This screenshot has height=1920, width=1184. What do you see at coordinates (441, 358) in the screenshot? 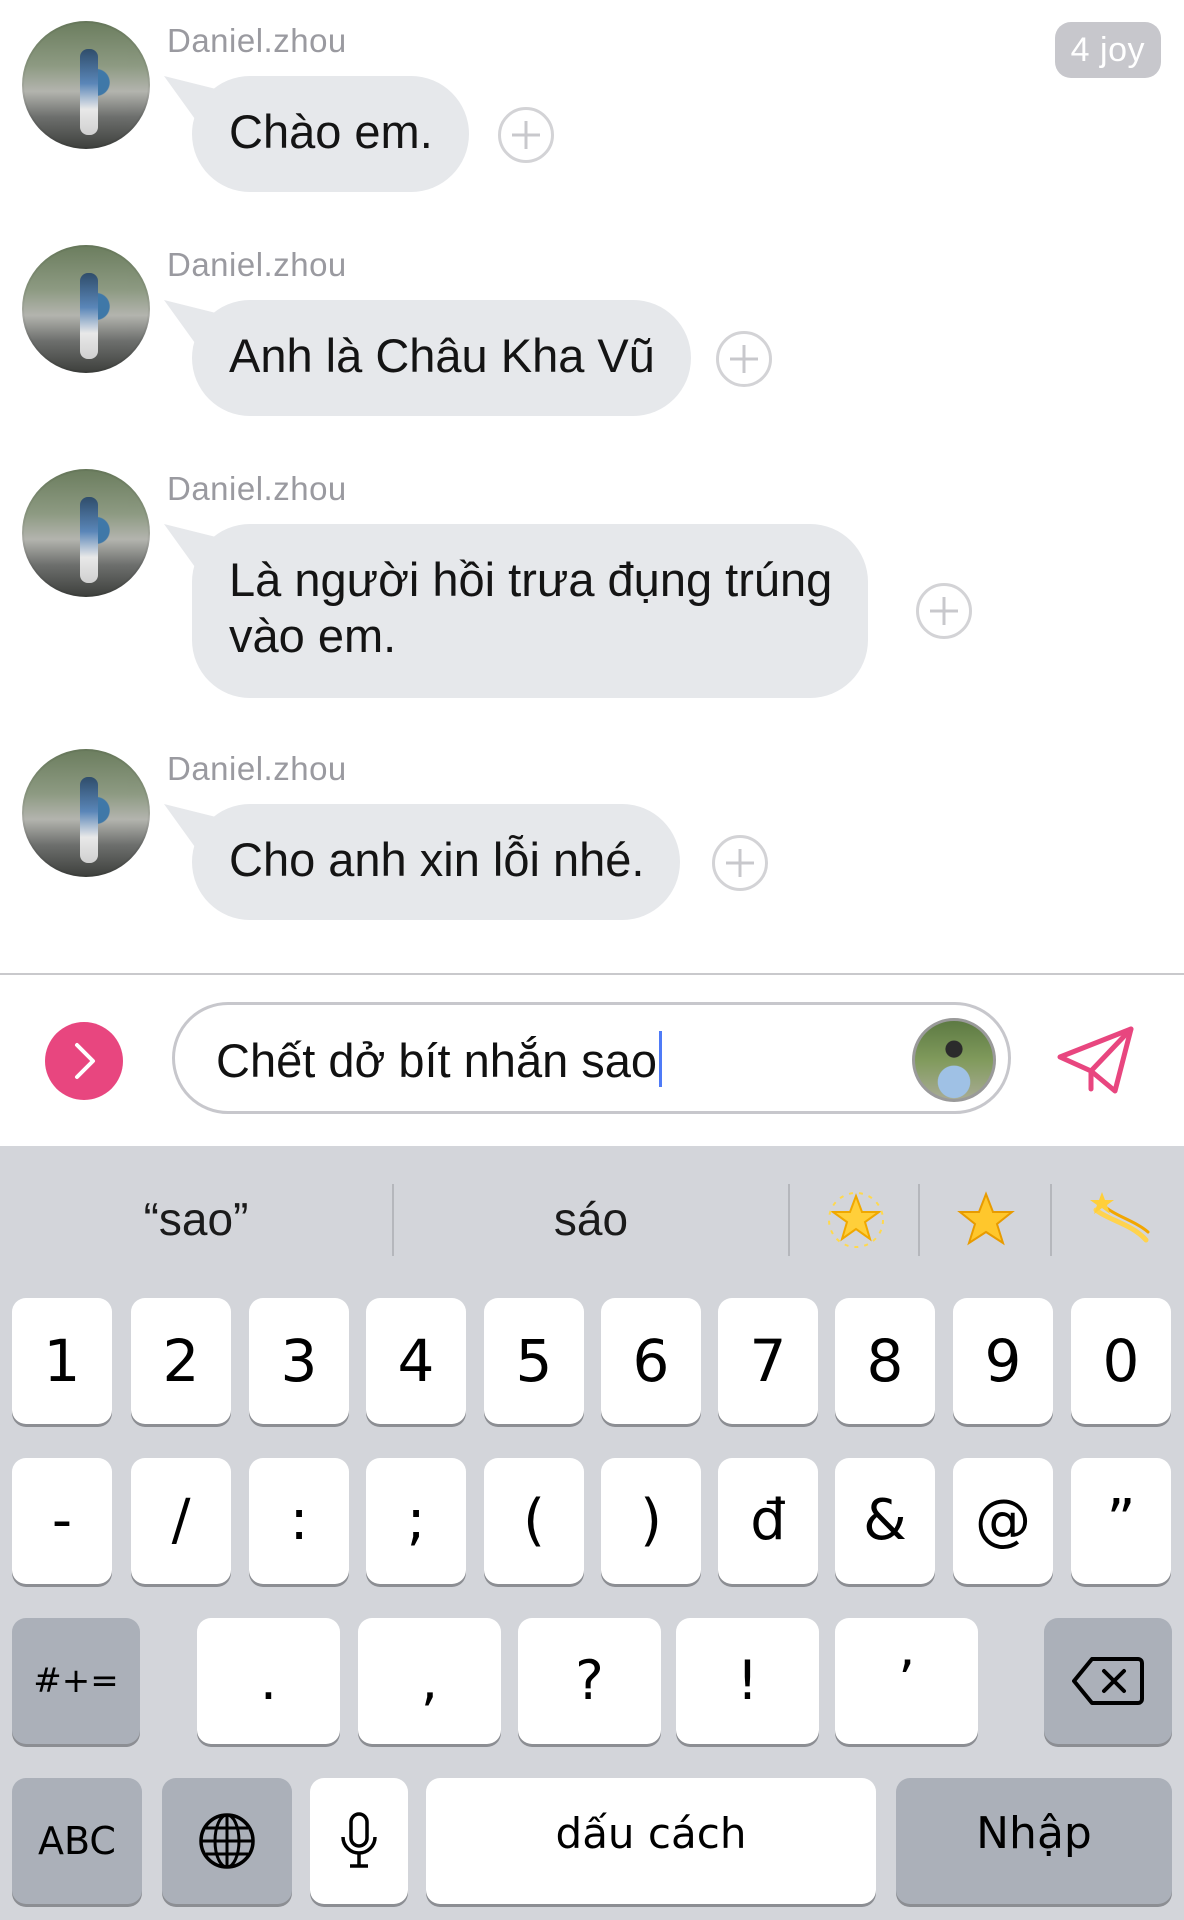
I see `message-bubble: Anh là Châu Kha Vũ` at bounding box center [441, 358].